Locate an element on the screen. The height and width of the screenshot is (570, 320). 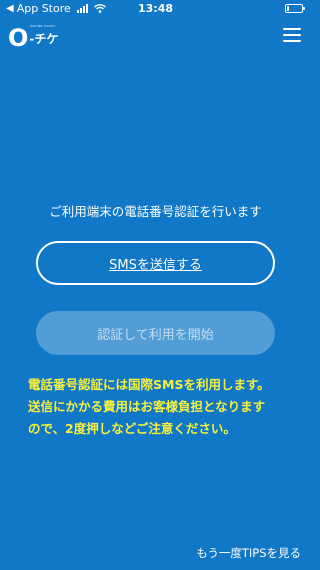
battery-icon is located at coordinates (295, 8).